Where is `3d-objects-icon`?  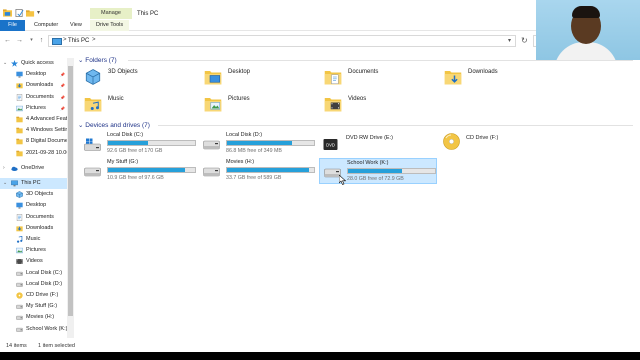
3d-objects-icon is located at coordinates (93, 77).